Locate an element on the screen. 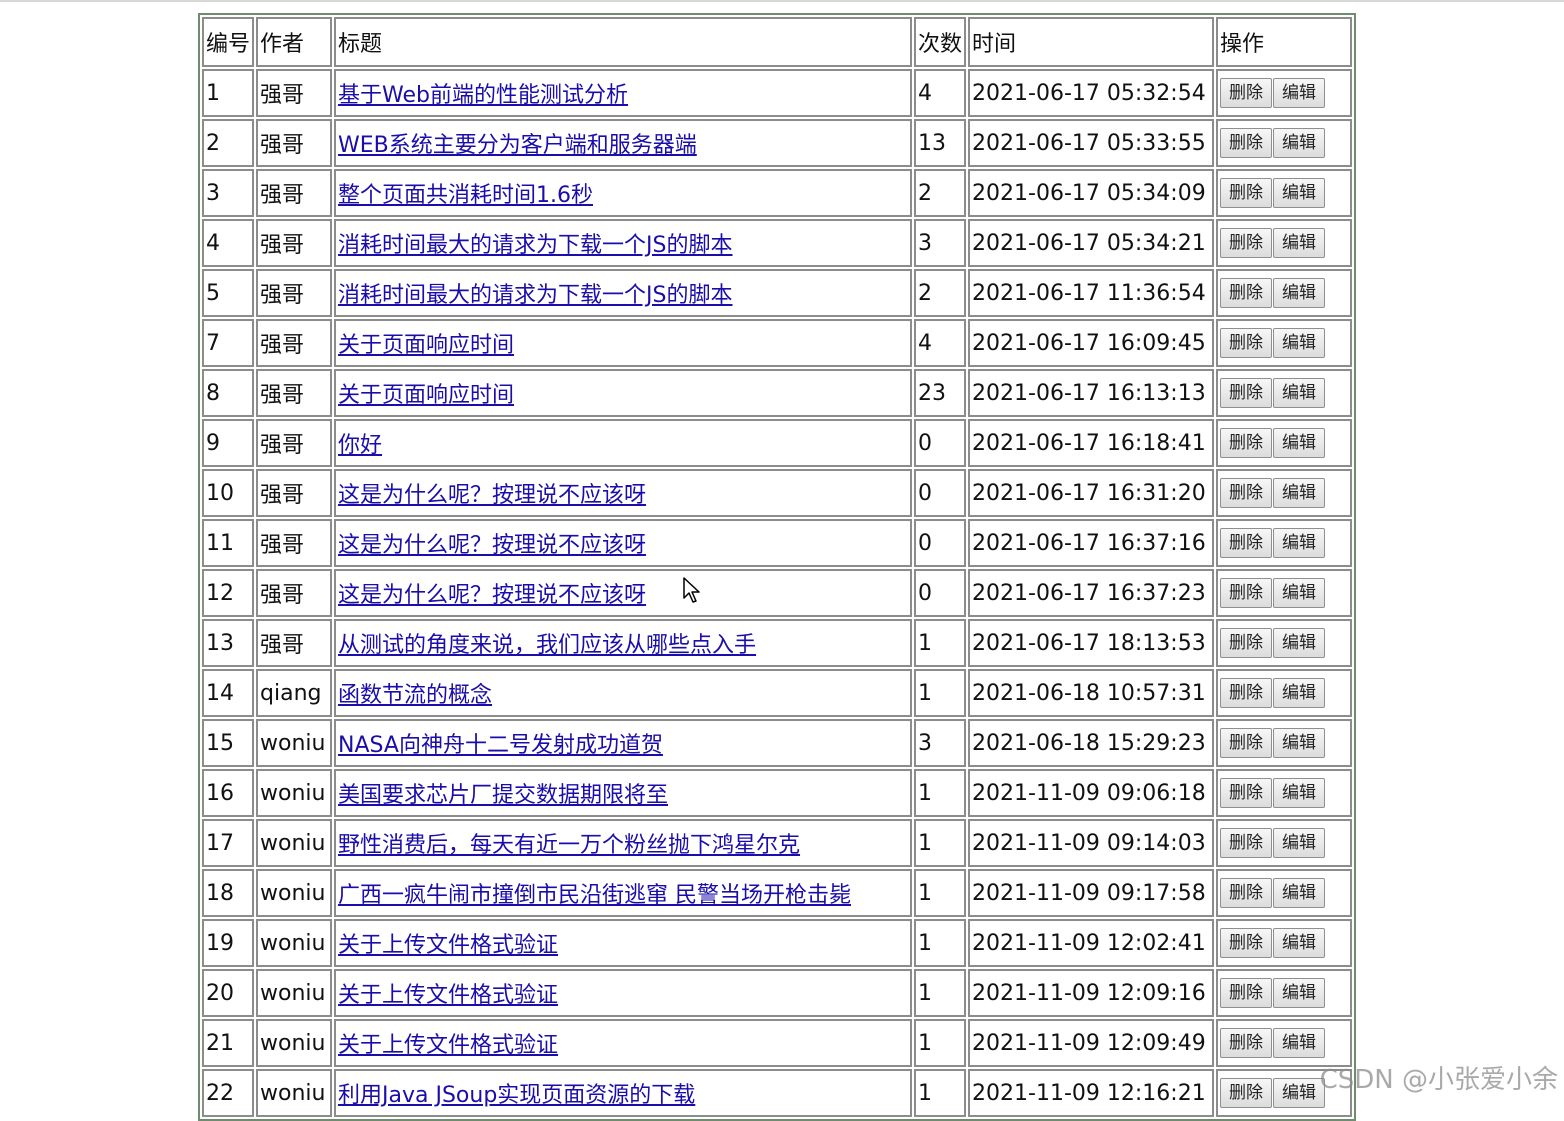 This screenshot has height=1121, width=1564. cell-title: 这是为什么呢？按理说不应该呀 is located at coordinates (623, 493).